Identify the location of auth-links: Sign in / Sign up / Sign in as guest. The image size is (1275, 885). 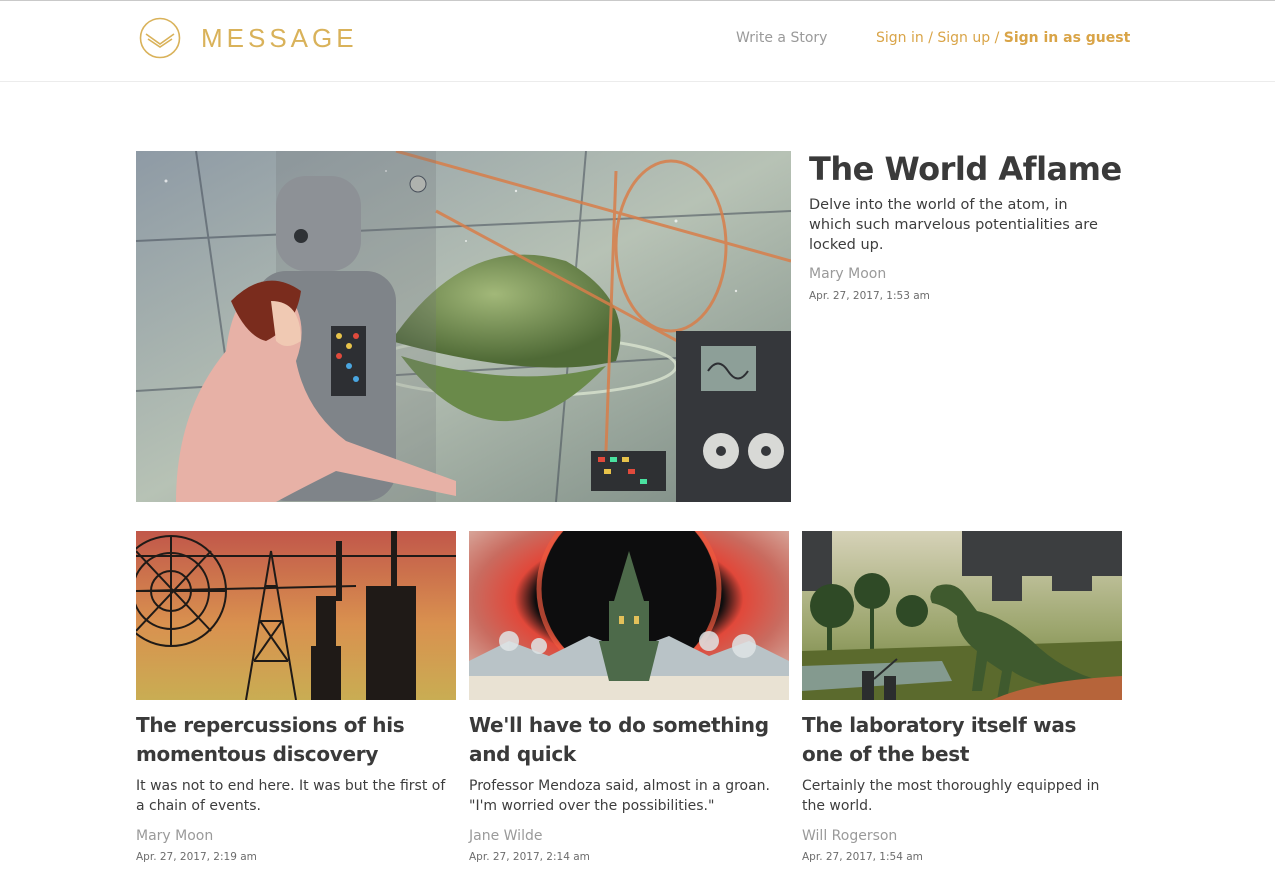
(1003, 38).